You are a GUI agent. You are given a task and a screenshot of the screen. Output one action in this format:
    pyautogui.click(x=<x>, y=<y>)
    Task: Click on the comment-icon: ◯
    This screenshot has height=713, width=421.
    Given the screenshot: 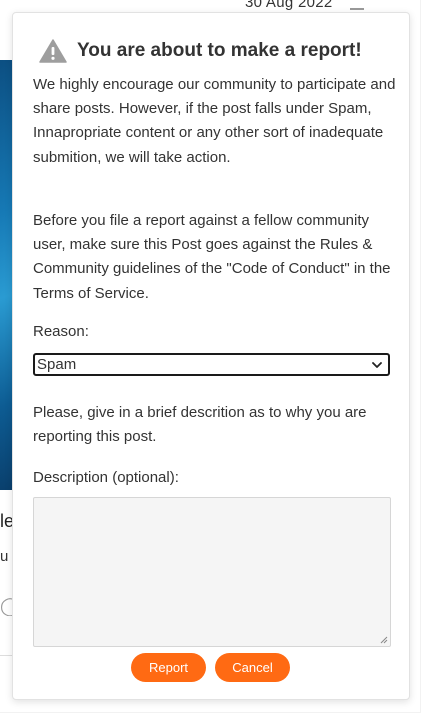 What is the action you would take?
    pyautogui.click(x=6, y=606)
    